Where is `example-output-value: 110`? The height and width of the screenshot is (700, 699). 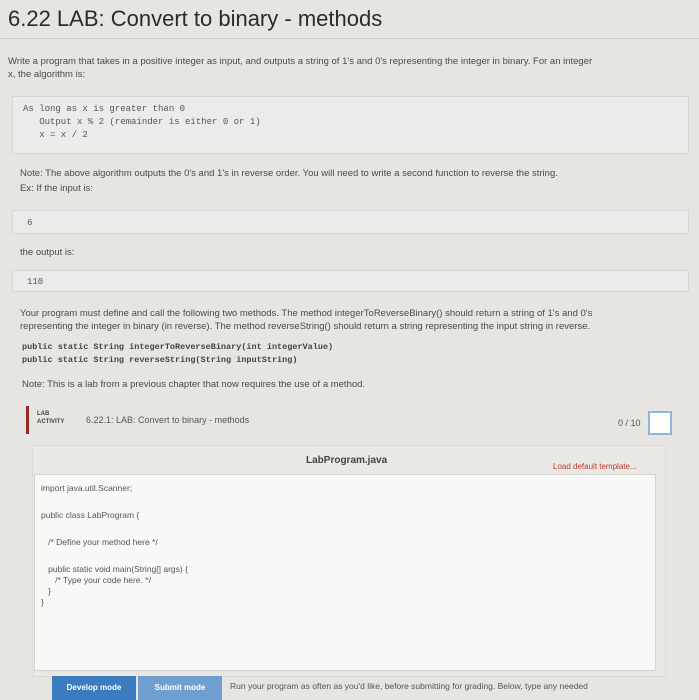
example-output-value: 110 is located at coordinates (35, 282).